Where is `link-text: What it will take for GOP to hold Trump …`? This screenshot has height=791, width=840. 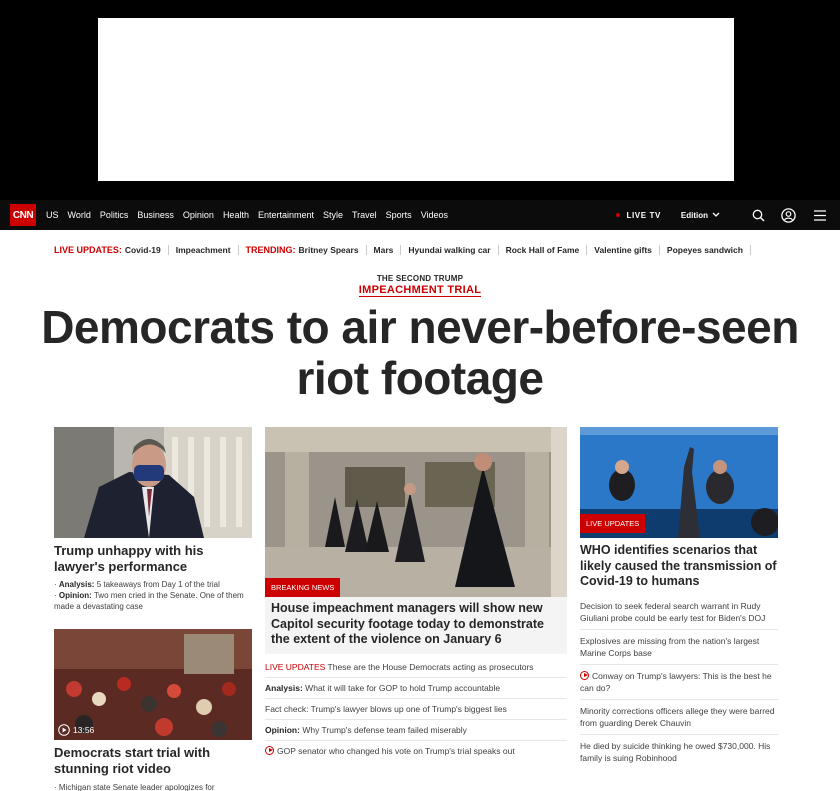
link-text: What it will take for GOP to hold Trump … is located at coordinates (403, 687).